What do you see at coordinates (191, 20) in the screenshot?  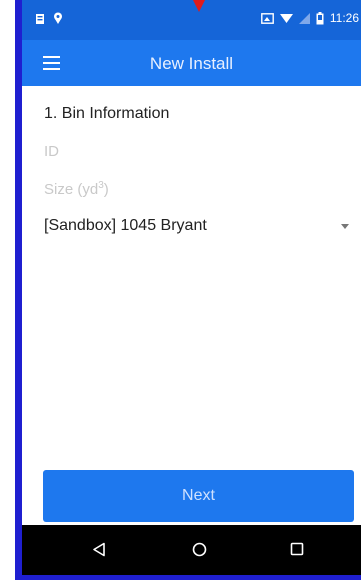 I see `status-bar: 11:26` at bounding box center [191, 20].